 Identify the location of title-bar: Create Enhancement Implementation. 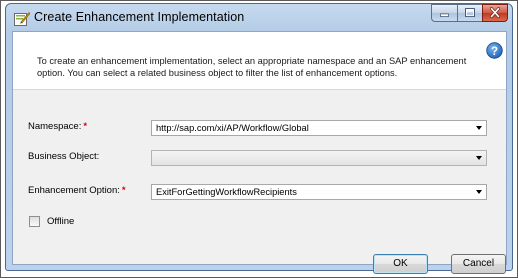
(259, 17).